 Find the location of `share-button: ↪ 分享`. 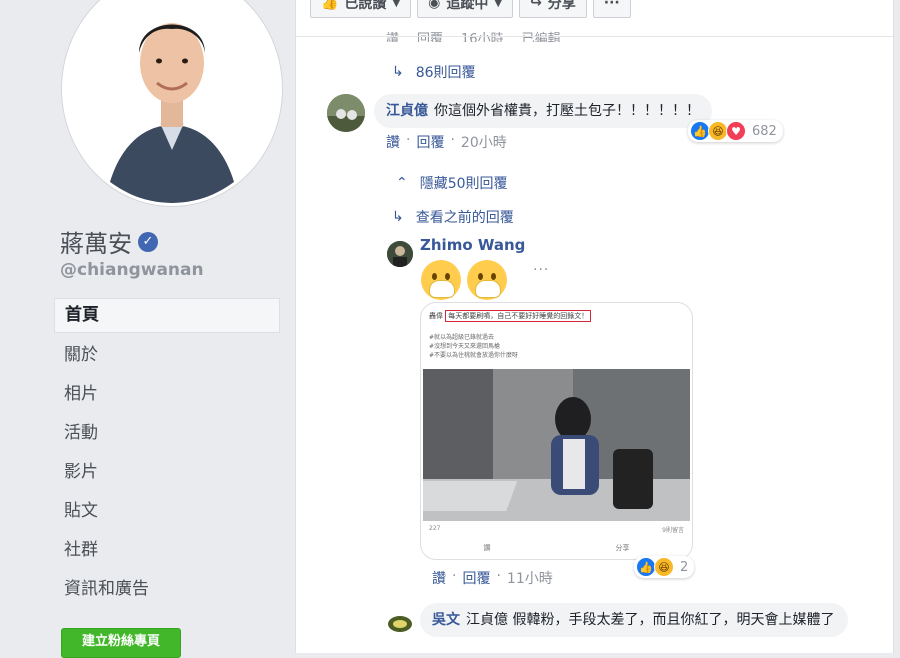

share-button: ↪ 分享 is located at coordinates (553, 9).